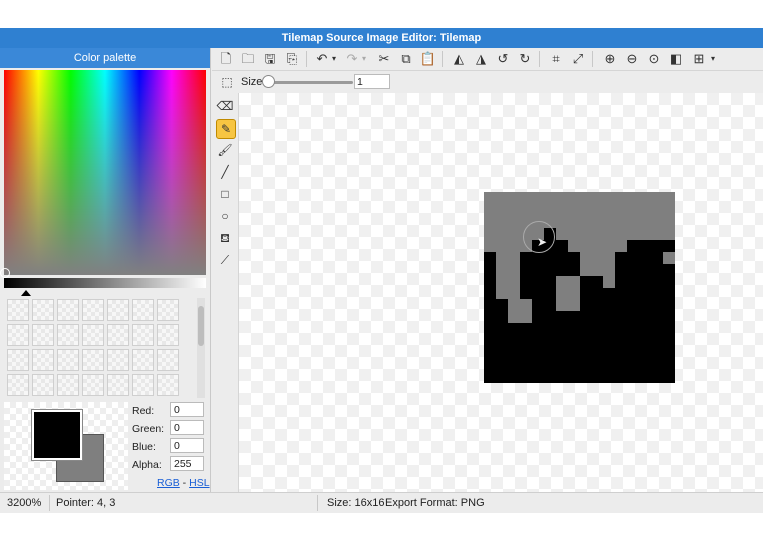 The width and height of the screenshot is (763, 541). Describe the element at coordinates (187, 427) in the screenshot. I see `green-input: 0` at that location.